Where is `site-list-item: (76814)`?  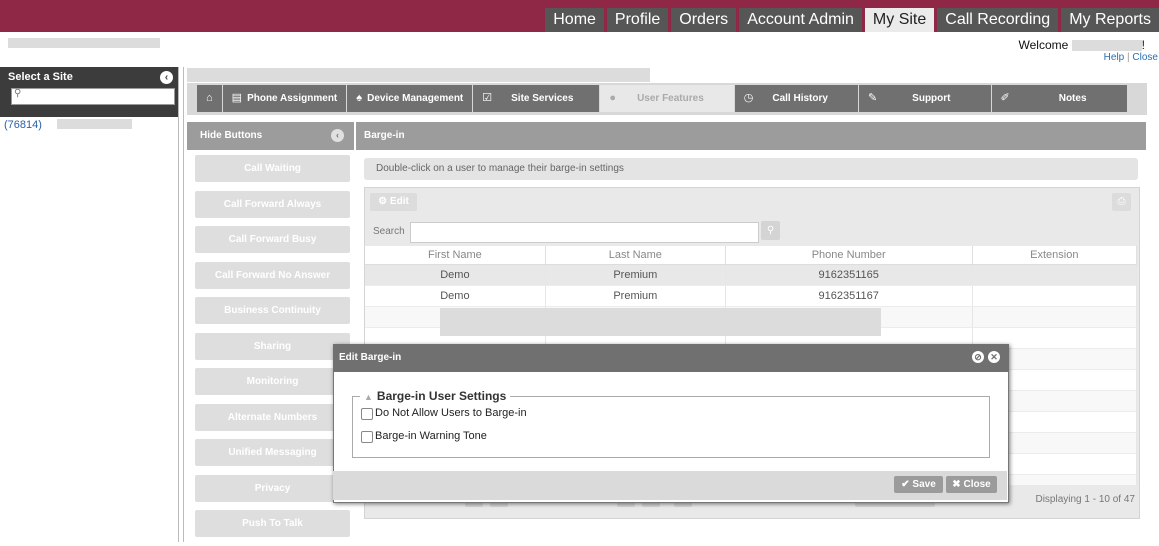 site-list-item: (76814) is located at coordinates (23, 125).